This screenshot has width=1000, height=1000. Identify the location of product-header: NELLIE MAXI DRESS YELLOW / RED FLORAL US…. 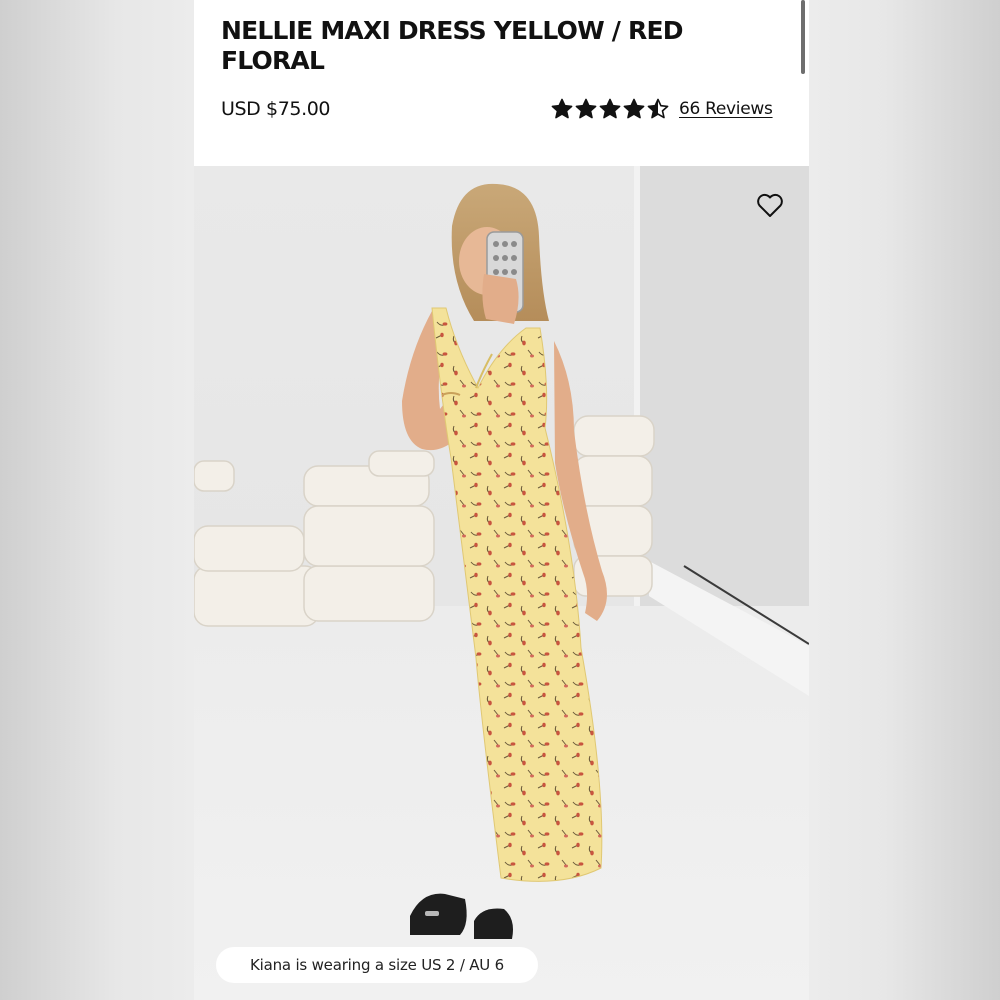
(501, 83).